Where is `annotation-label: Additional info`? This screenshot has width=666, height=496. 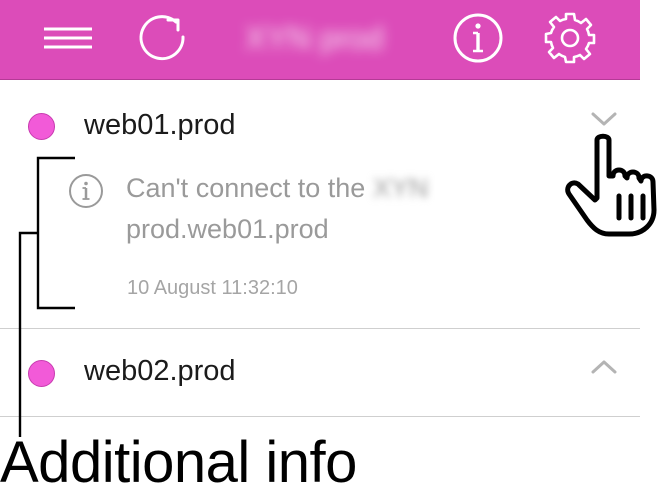 annotation-label: Additional info is located at coordinates (178, 462).